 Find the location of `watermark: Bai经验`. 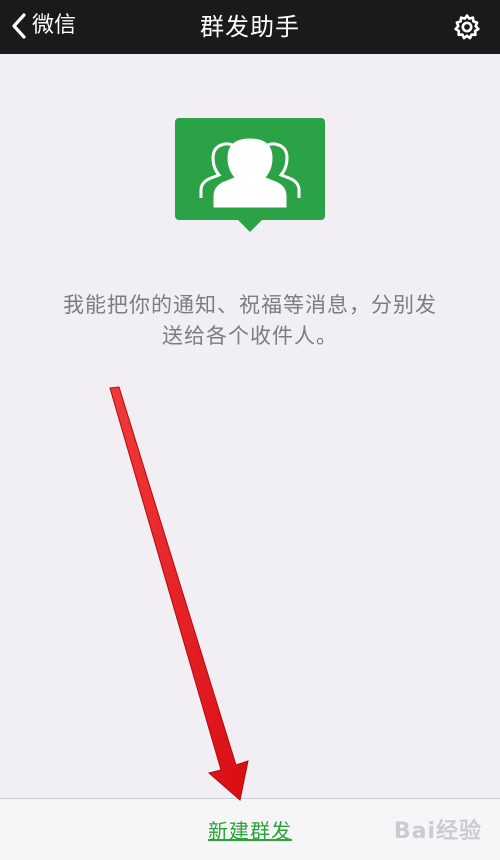

watermark: Bai经验 is located at coordinates (437, 831).